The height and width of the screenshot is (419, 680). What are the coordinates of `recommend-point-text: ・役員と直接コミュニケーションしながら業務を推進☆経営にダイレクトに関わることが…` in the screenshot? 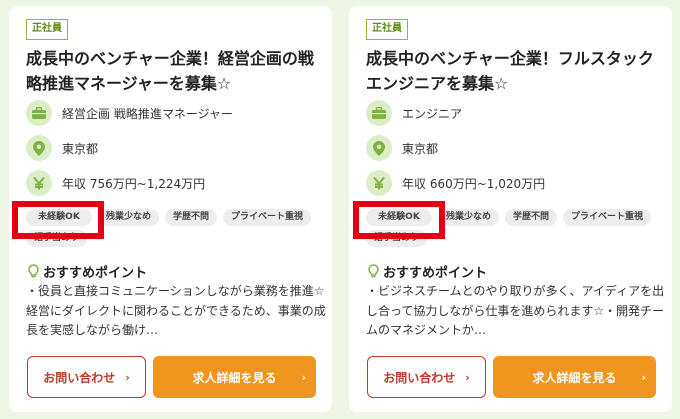 It's located at (176, 310).